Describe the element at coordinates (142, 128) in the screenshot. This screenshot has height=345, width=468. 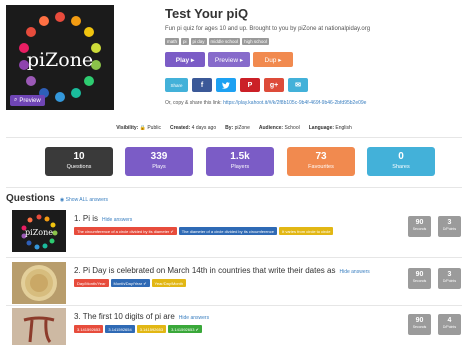
I see `lock-icon: 🔒` at that location.